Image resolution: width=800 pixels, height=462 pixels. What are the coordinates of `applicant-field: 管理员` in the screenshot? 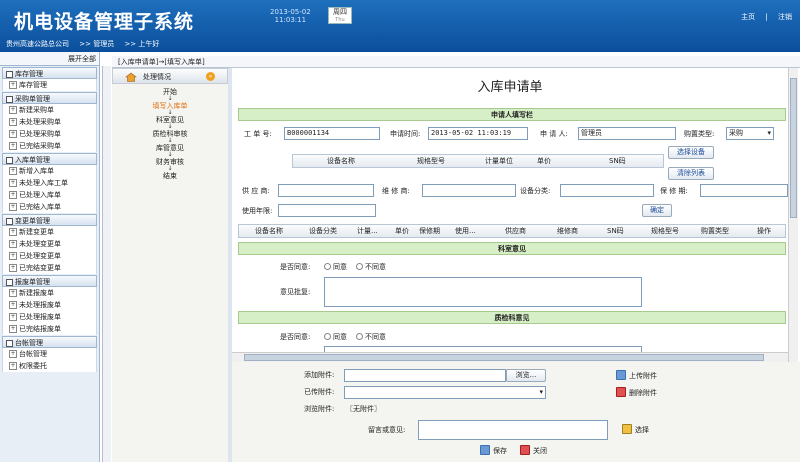 It's located at (627, 133).